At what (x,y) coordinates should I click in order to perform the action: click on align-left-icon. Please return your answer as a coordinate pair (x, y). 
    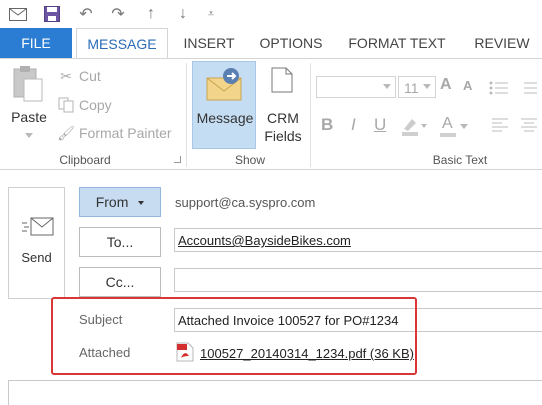
    Looking at the image, I should click on (500, 127).